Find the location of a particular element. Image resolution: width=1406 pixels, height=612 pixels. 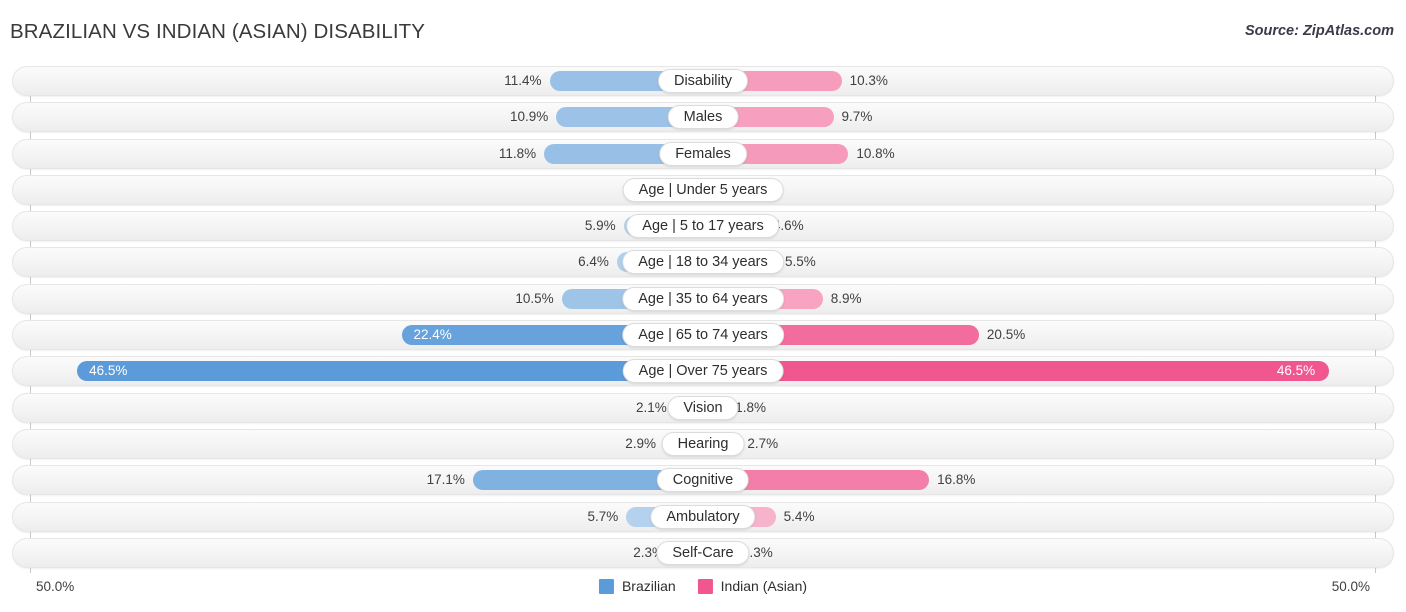

bar-row: 11.8% 10.8% Females is located at coordinates (703, 153).